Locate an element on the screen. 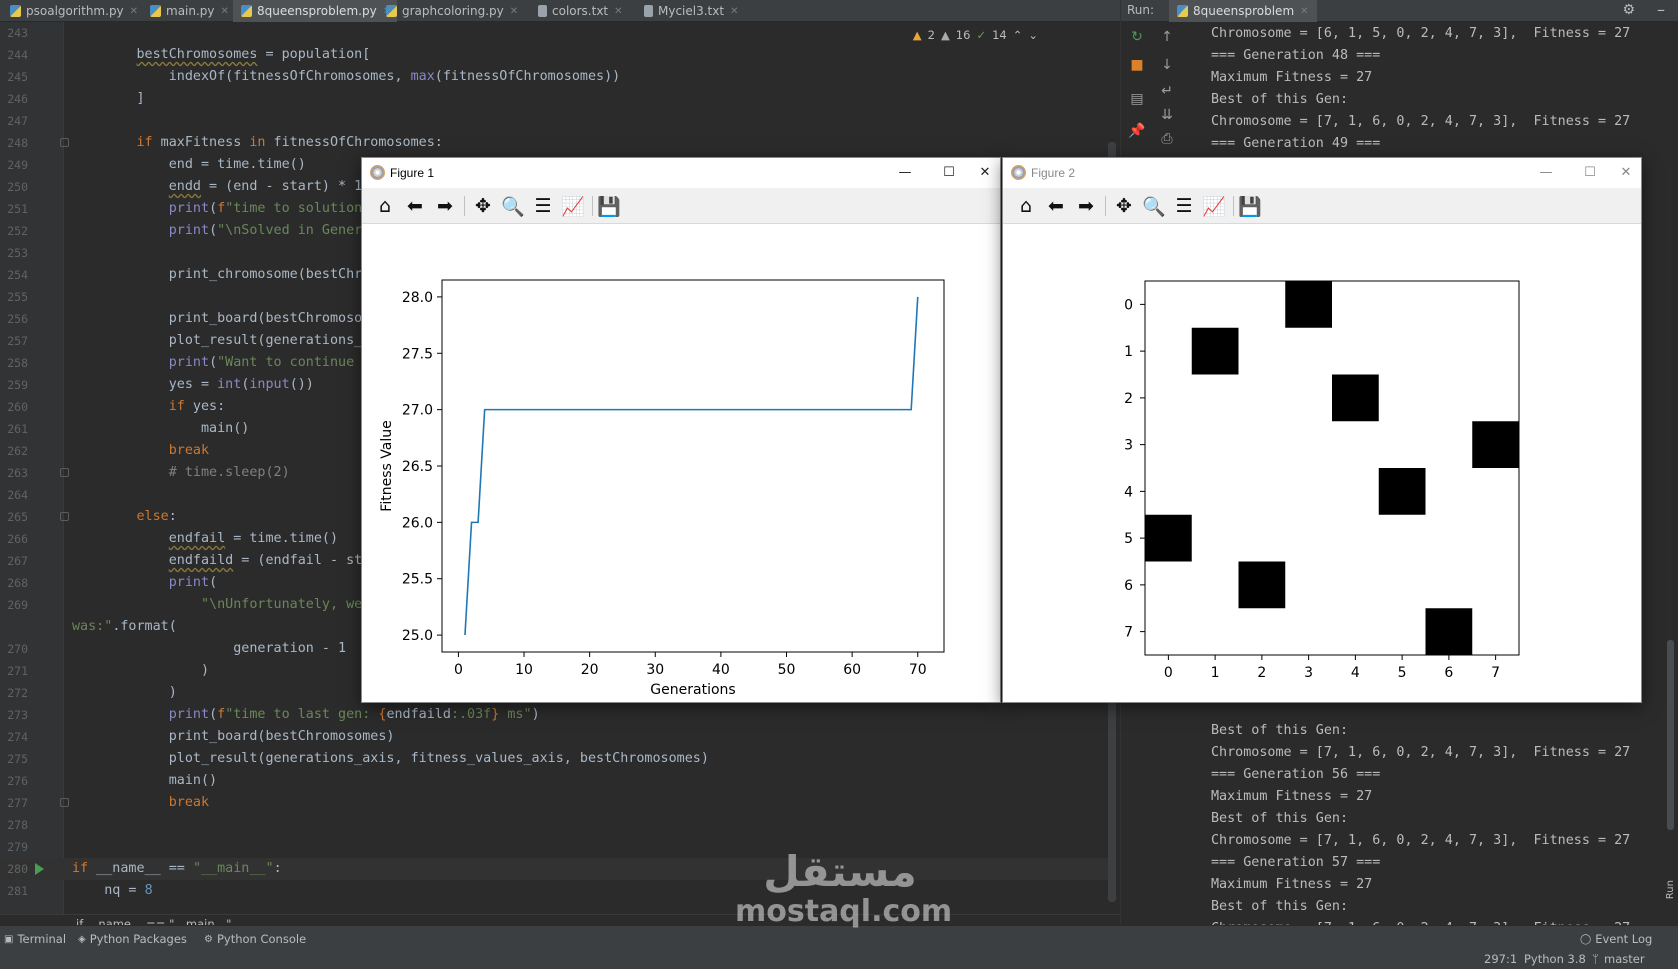 The height and width of the screenshot is (969, 1678). python-packages-tab: ◈ Python Packages is located at coordinates (132, 939).